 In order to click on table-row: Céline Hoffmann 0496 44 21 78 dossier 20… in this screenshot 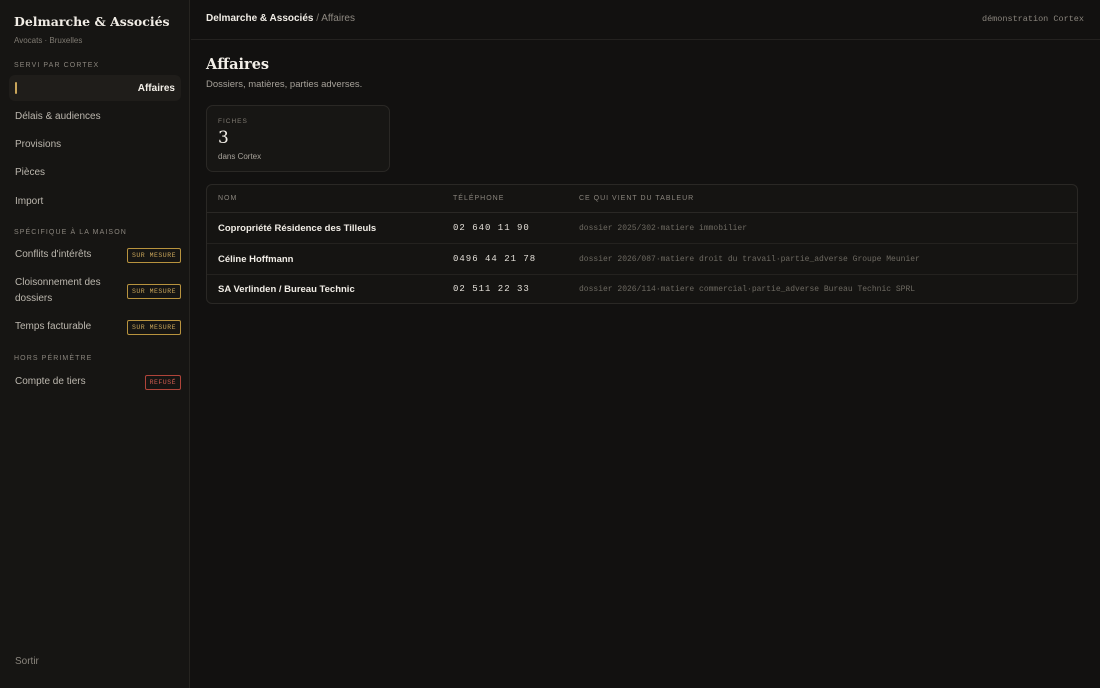, I will do `click(642, 259)`.